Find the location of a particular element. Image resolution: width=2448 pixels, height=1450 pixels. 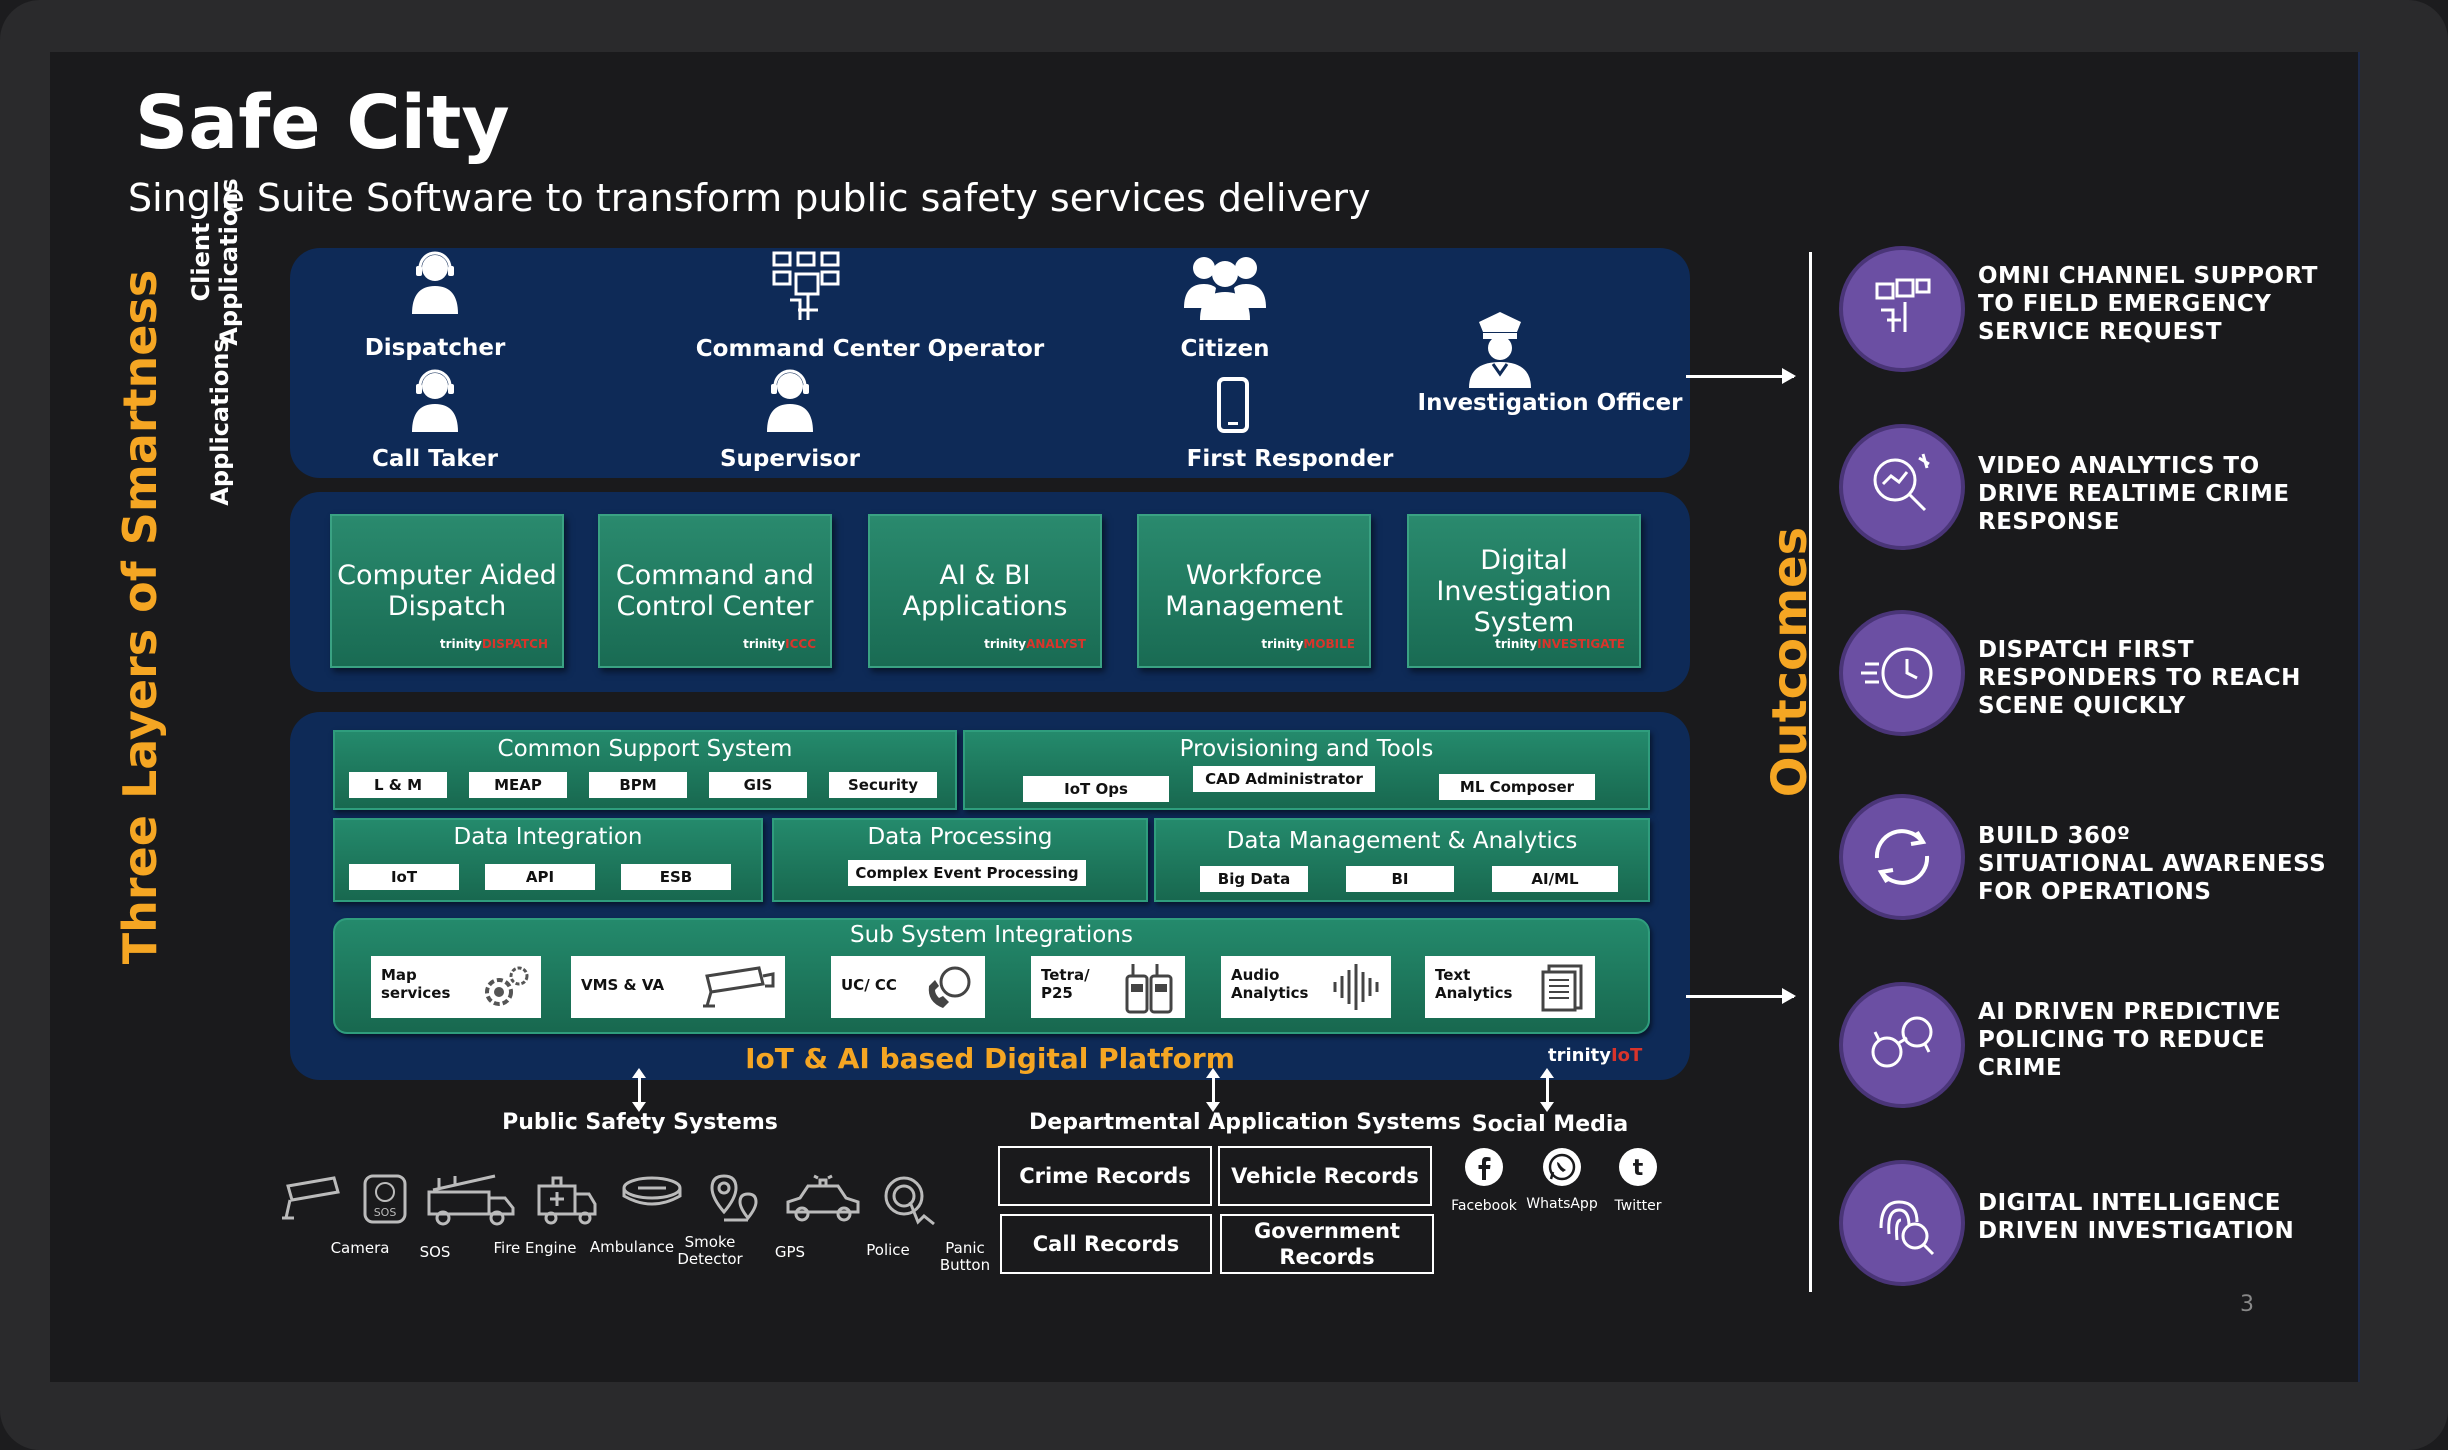

brand-logo: trinityANALYST is located at coordinates (1035, 644).